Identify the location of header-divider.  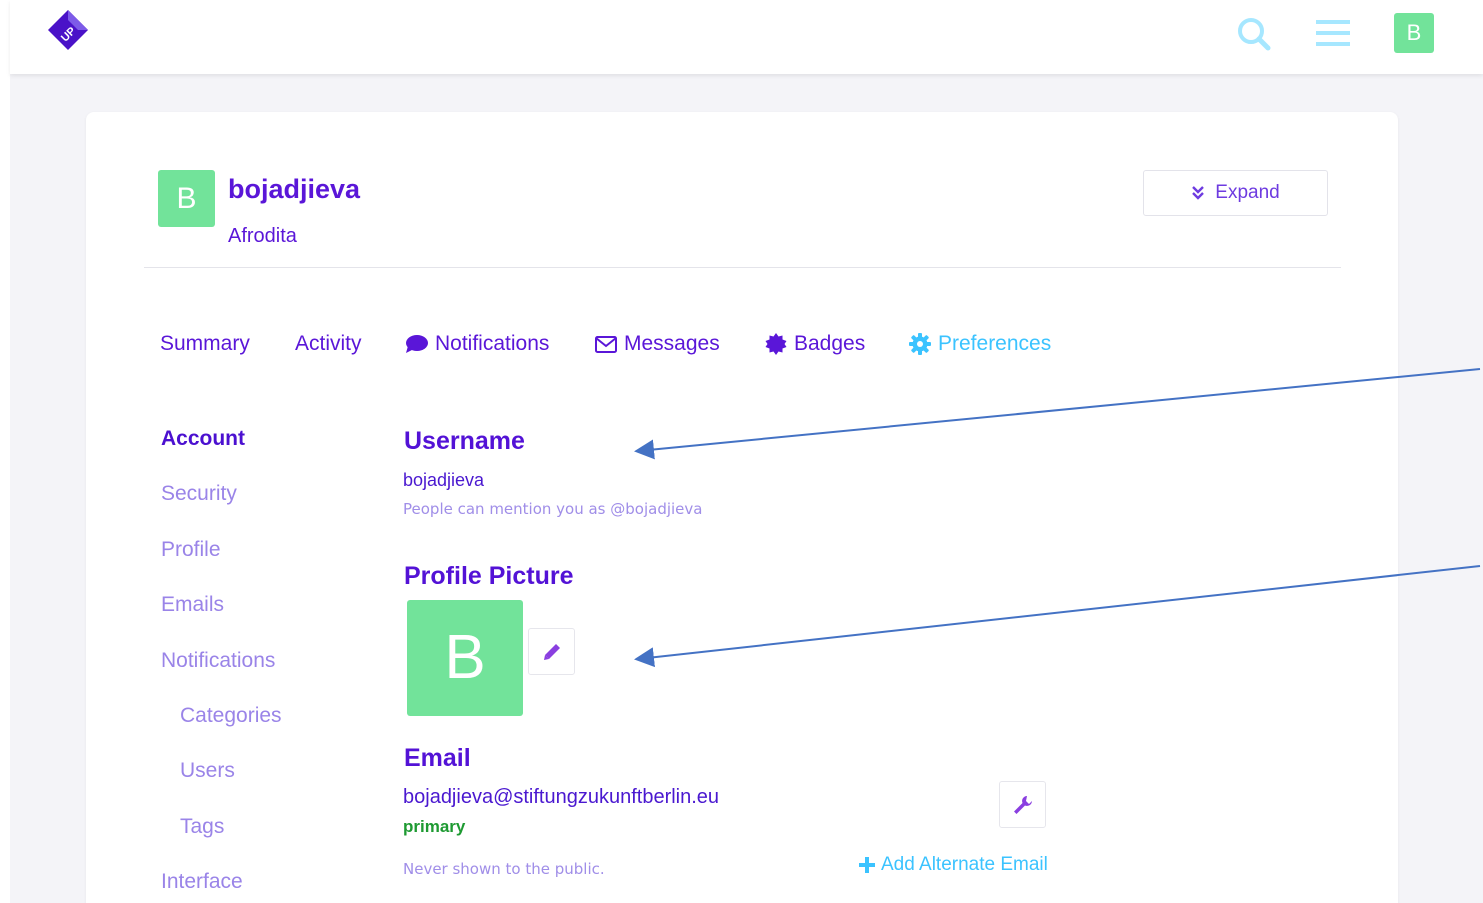
(742, 267).